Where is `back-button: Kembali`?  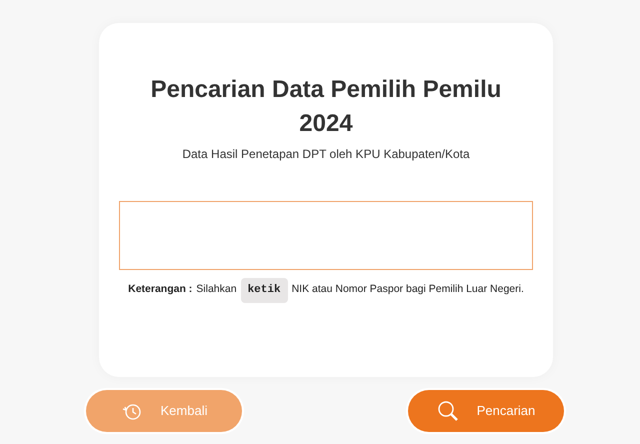 back-button: Kembali is located at coordinates (164, 411).